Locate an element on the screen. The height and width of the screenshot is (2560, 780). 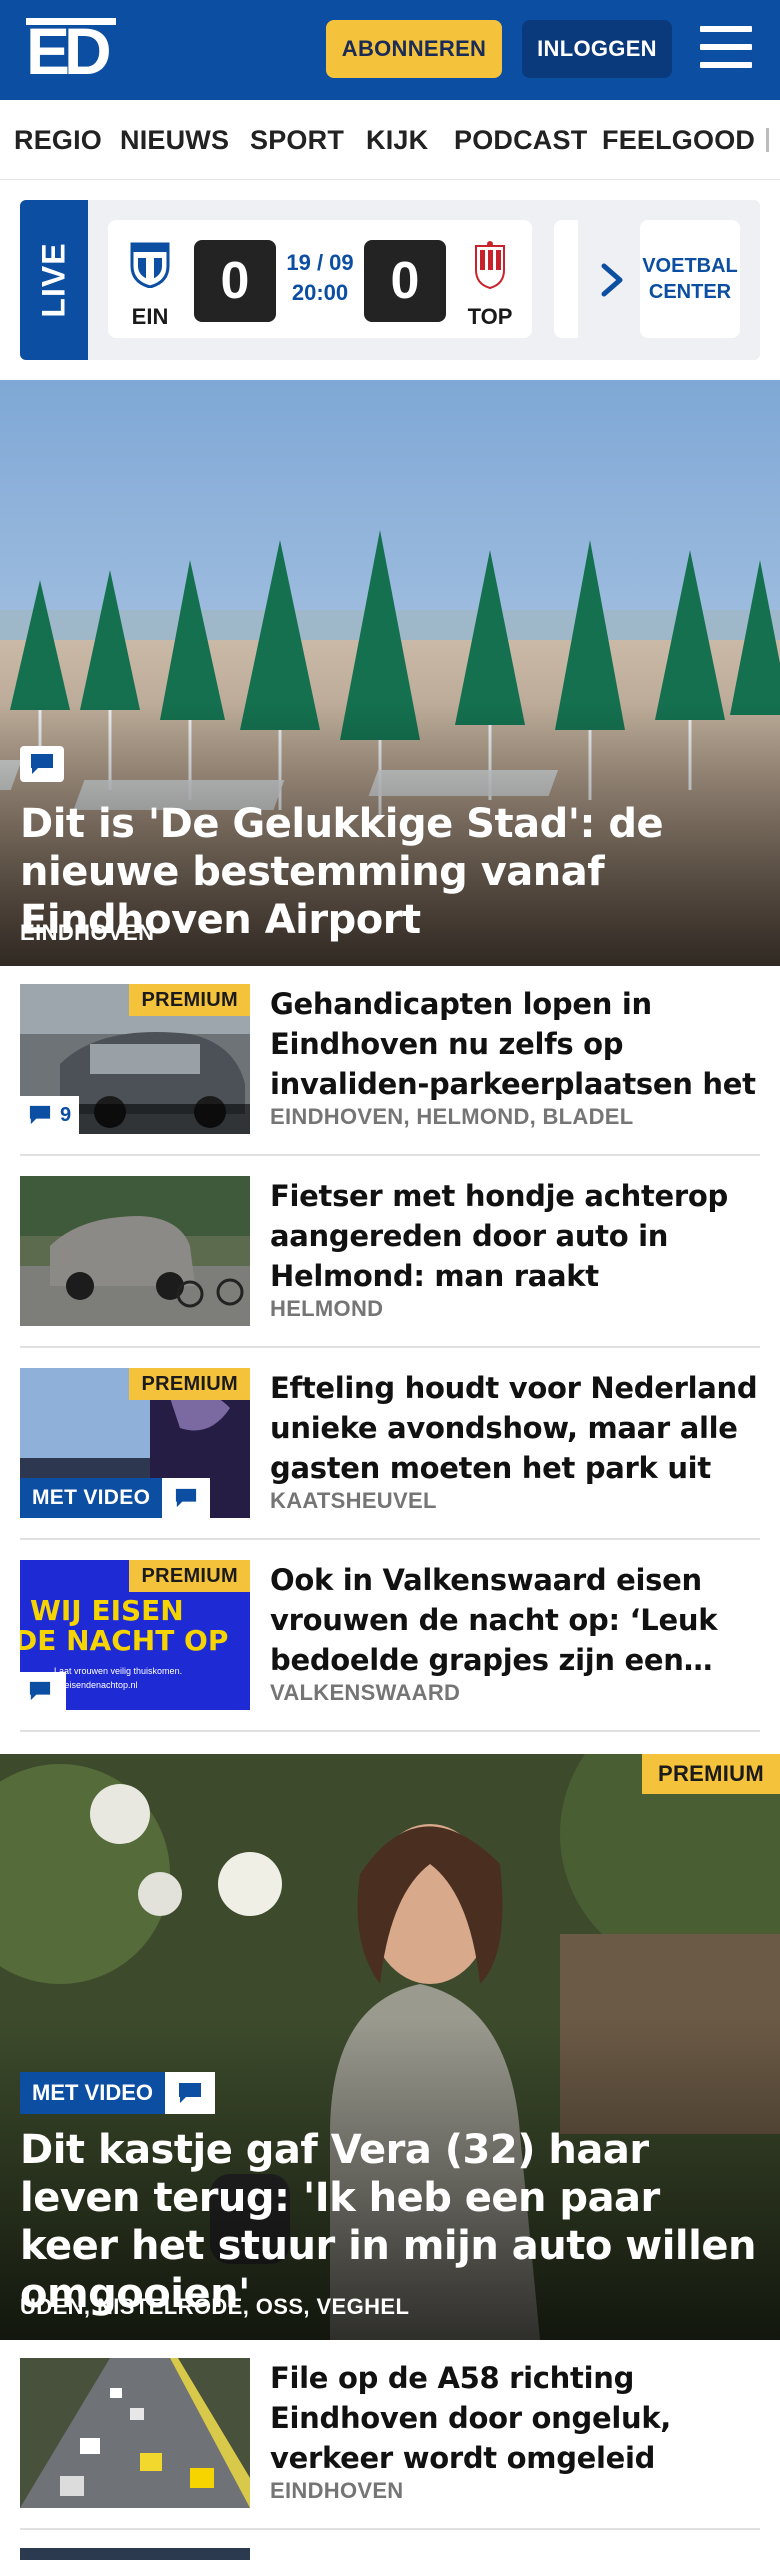
away-team-name: TOP is located at coordinates (490, 316).